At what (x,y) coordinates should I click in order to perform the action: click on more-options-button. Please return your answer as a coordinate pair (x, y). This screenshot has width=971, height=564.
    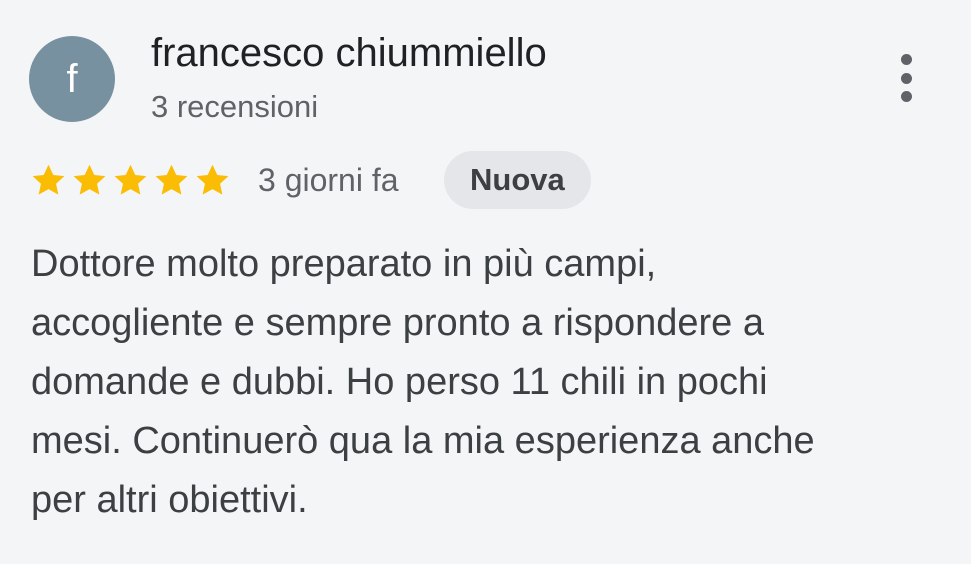
    Looking at the image, I should click on (906, 78).